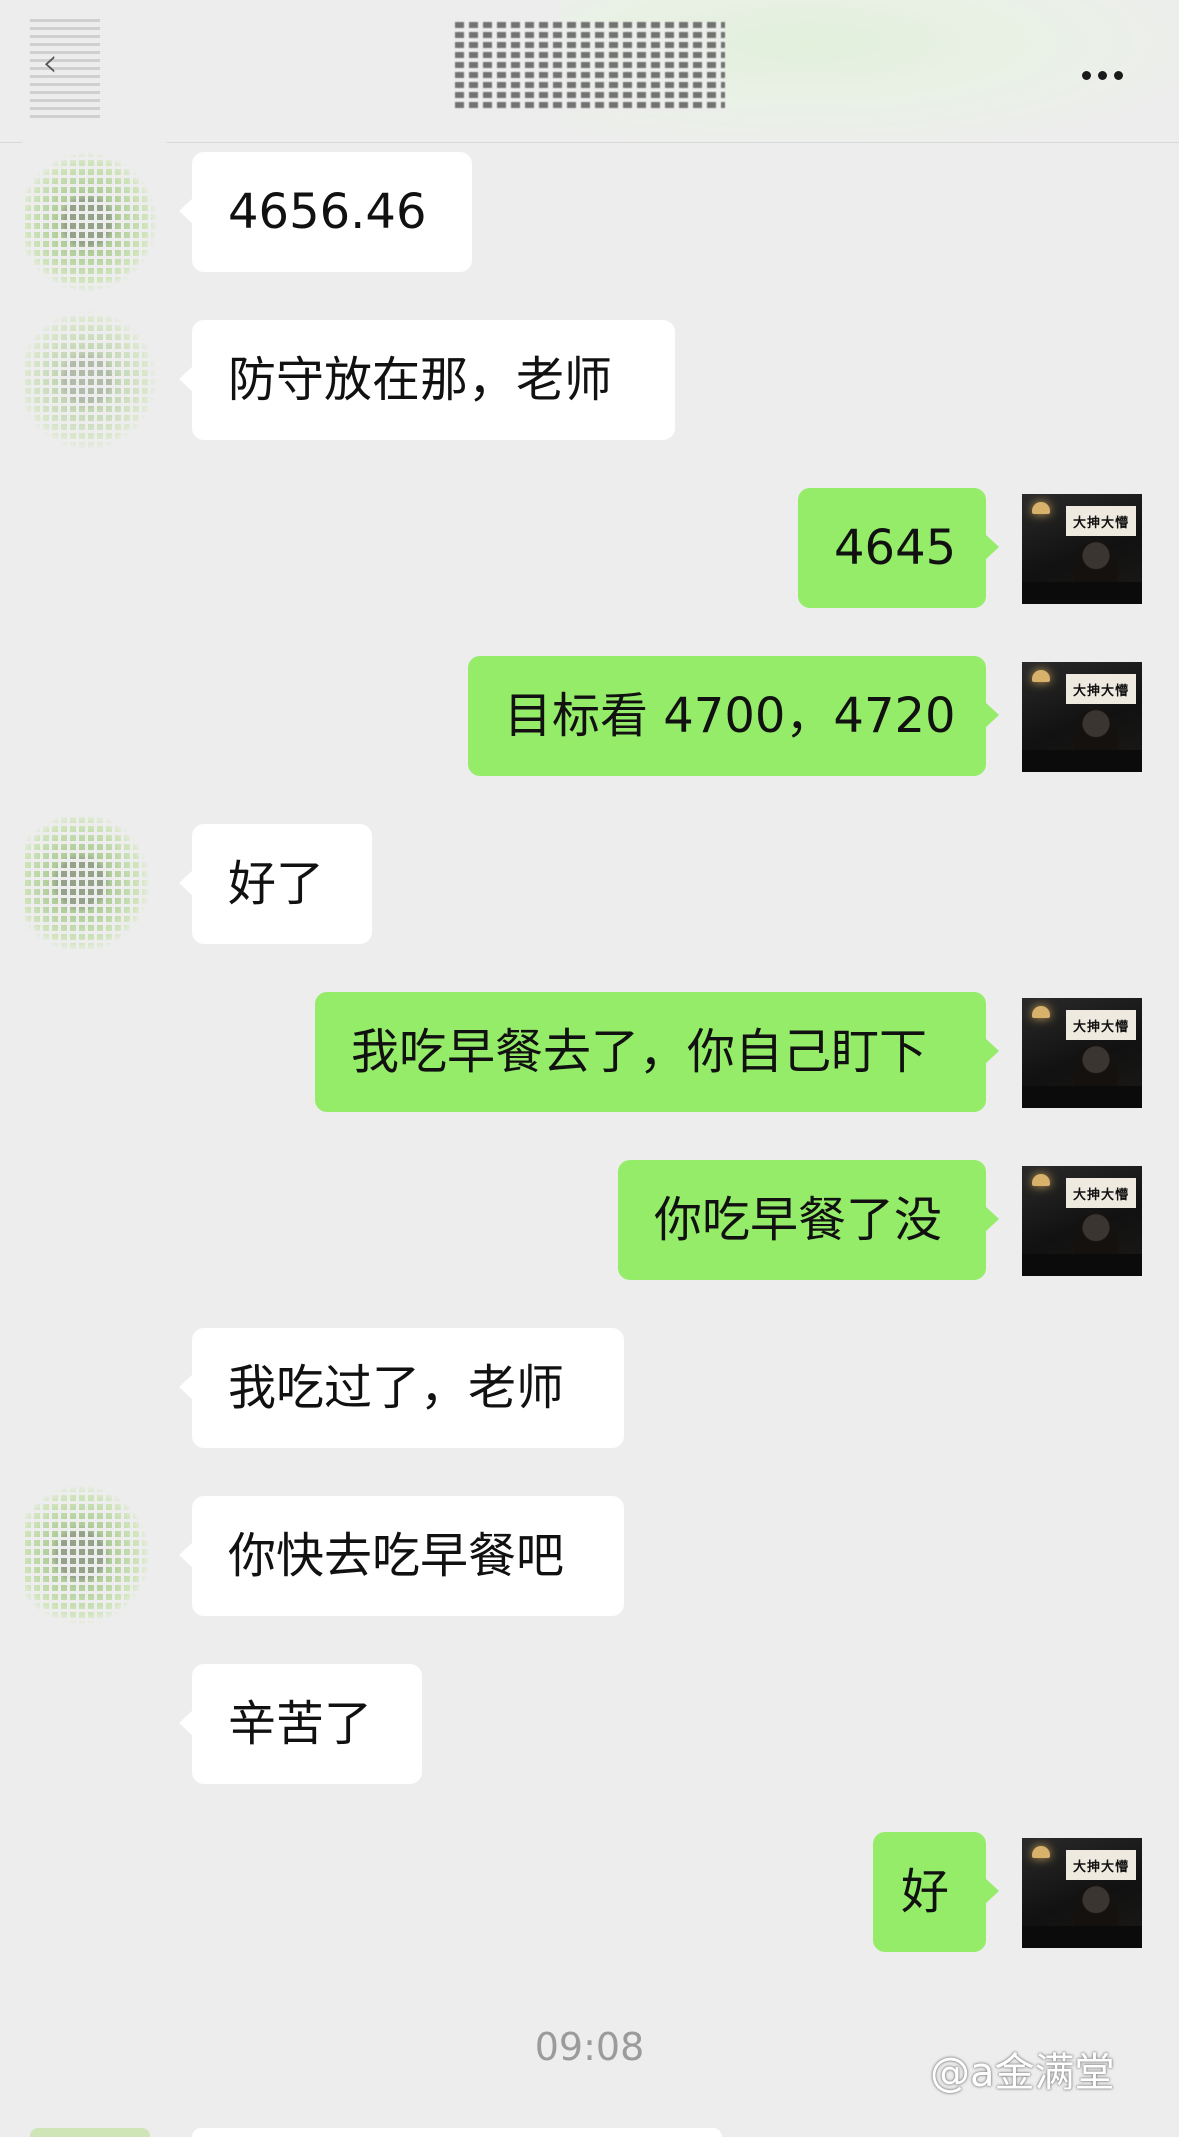  What do you see at coordinates (1022, 2073) in the screenshot?
I see `watermark: @a金满堂` at bounding box center [1022, 2073].